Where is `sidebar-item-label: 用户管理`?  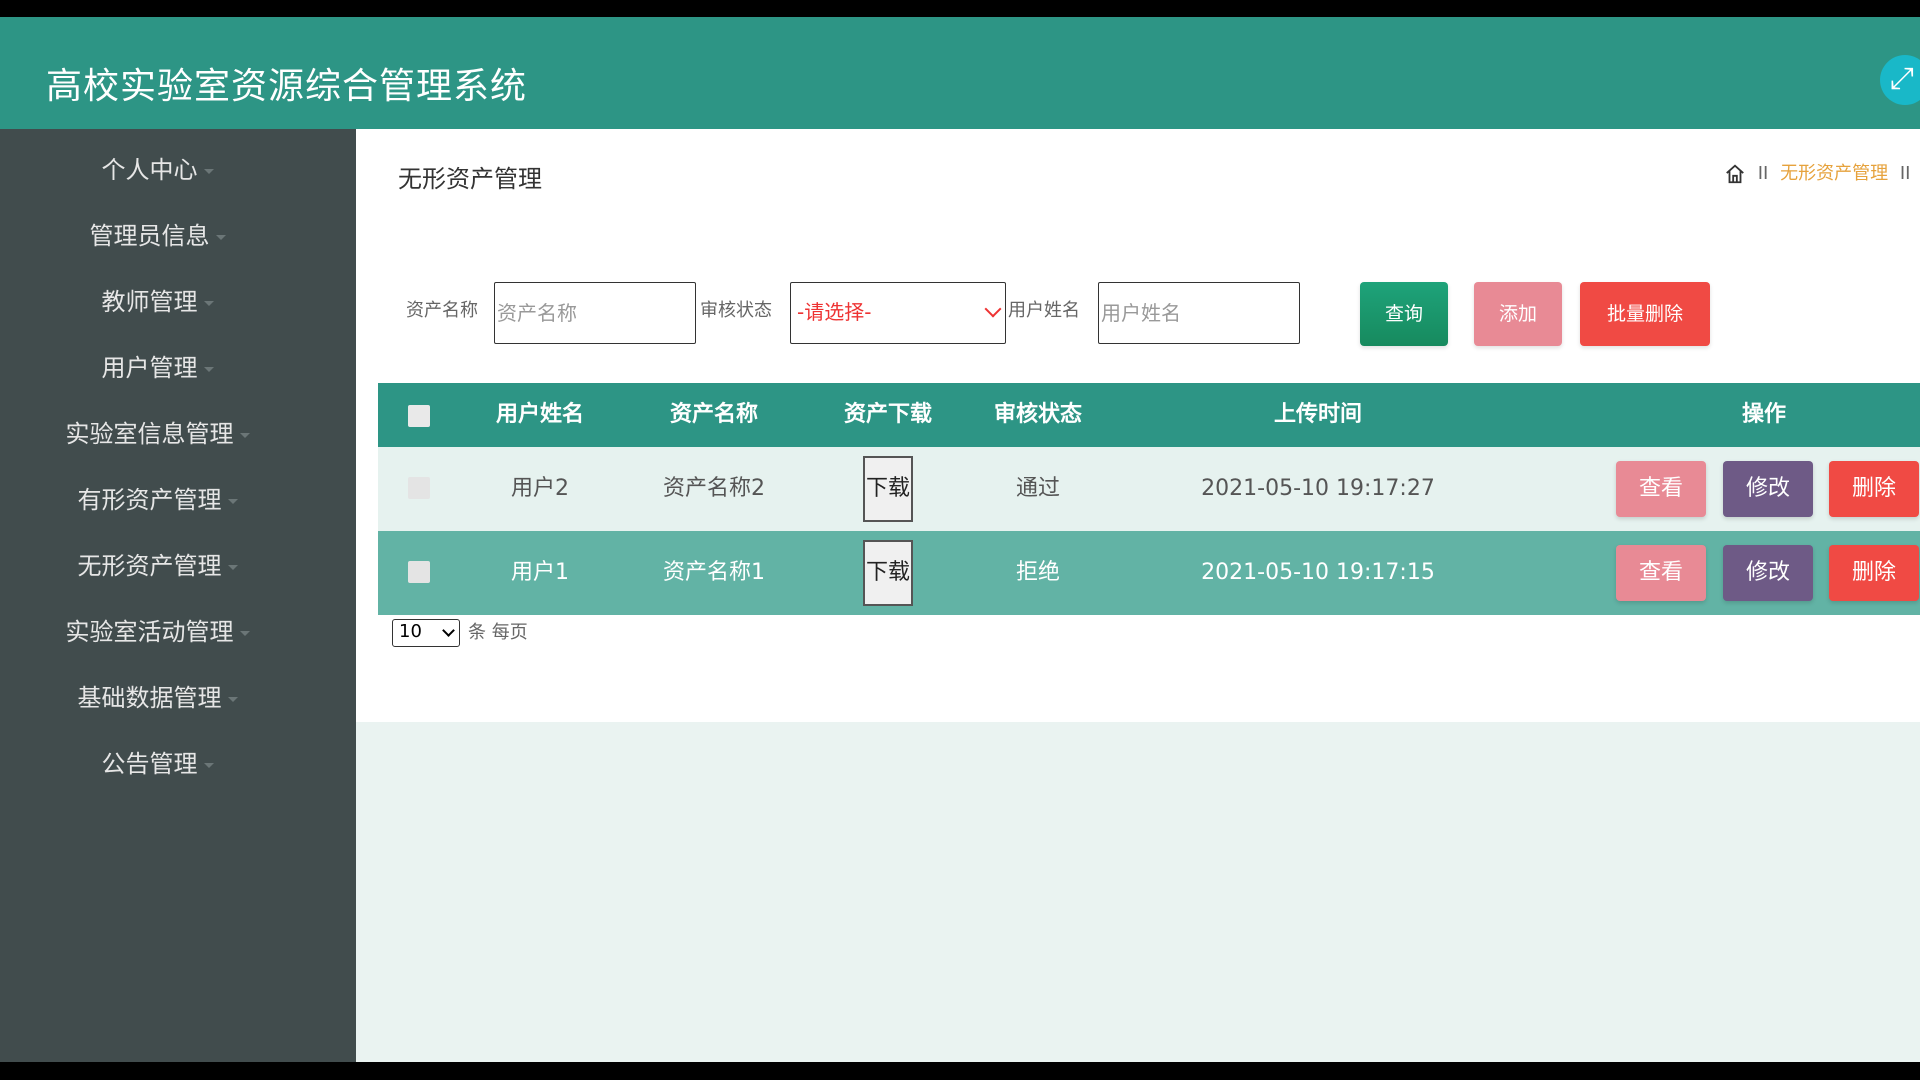 sidebar-item-label: 用户管理 is located at coordinates (149, 368).